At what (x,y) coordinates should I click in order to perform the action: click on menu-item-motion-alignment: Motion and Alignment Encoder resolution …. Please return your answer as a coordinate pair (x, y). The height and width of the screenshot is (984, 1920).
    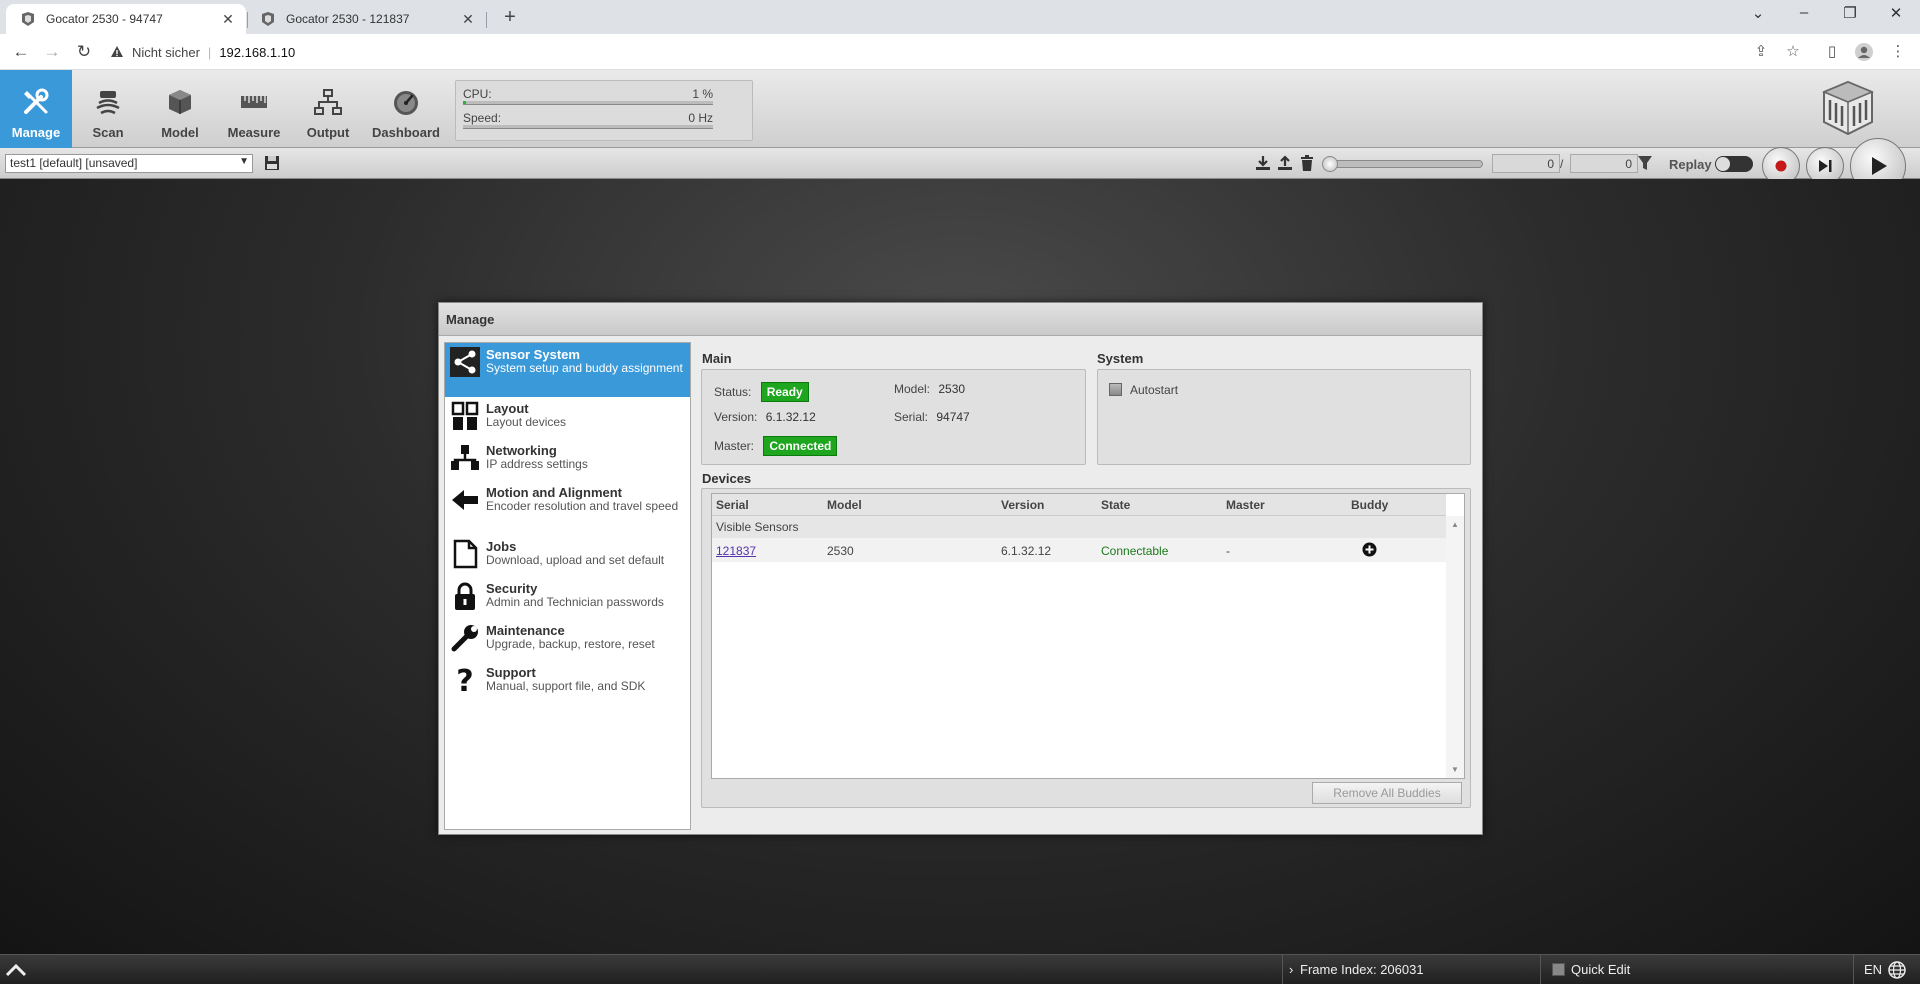
    Looking at the image, I should click on (567, 508).